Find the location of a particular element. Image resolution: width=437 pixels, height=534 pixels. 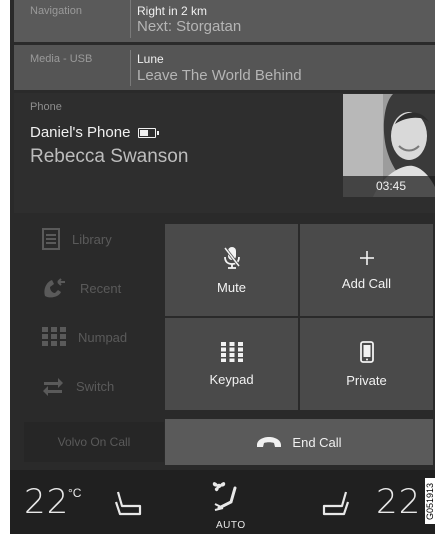

media-source-label: Media - USB is located at coordinates (61, 59).